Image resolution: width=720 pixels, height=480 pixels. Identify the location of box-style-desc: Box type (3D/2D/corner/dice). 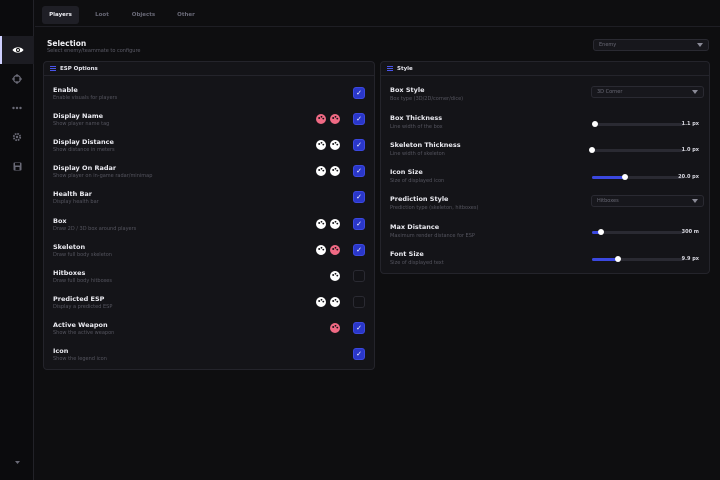
(427, 99).